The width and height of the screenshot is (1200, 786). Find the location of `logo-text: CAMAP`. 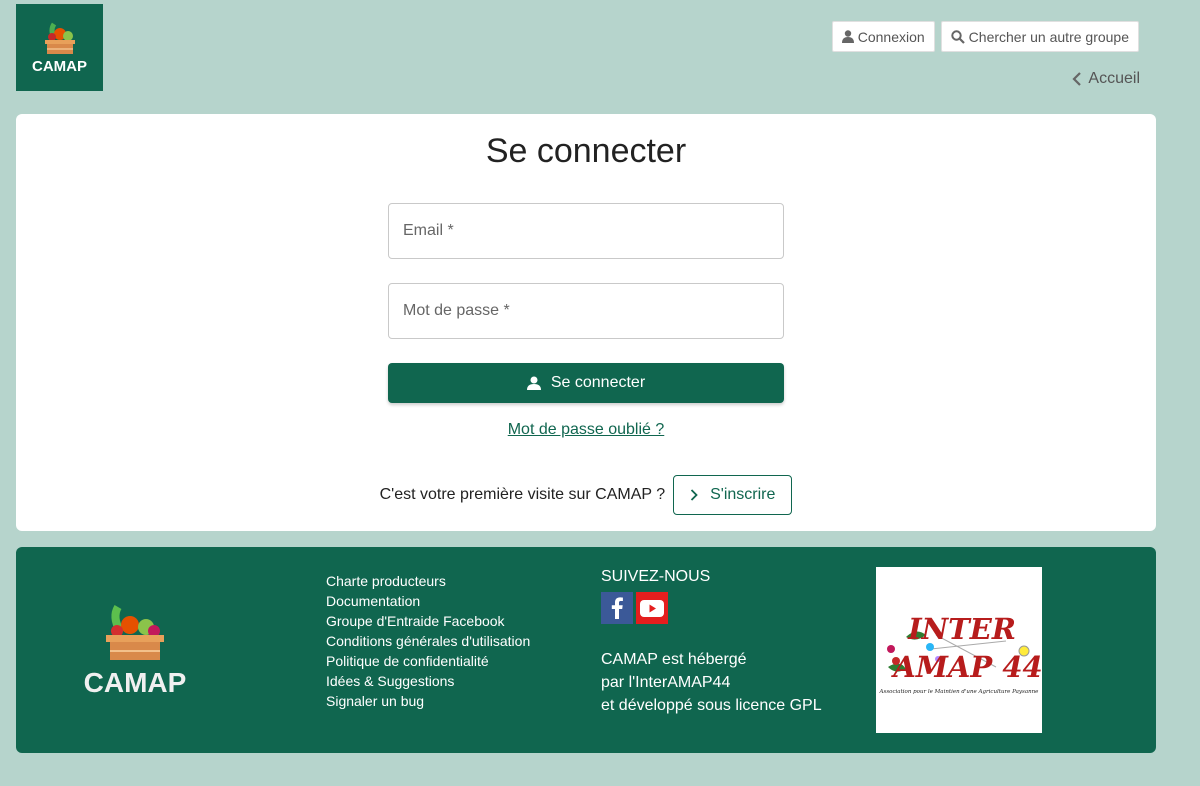

logo-text: CAMAP is located at coordinates (59, 66).